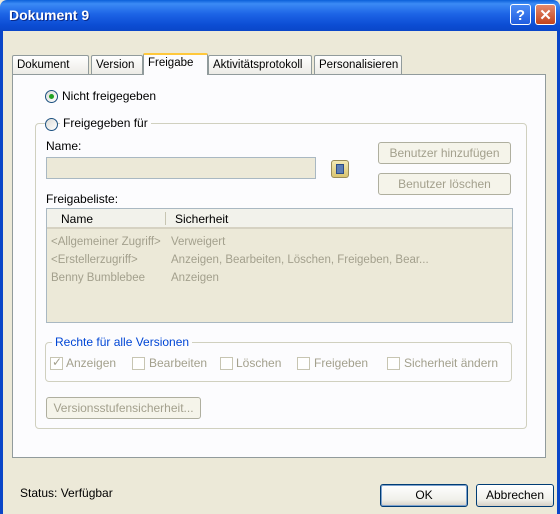 The image size is (560, 514). I want to click on name-input, so click(181, 168).